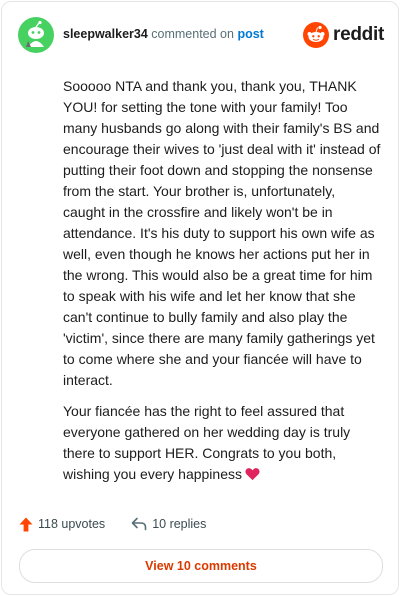 The width and height of the screenshot is (400, 596). Describe the element at coordinates (72, 524) in the screenshot. I see `upvote-count: 118 upvotes` at that location.